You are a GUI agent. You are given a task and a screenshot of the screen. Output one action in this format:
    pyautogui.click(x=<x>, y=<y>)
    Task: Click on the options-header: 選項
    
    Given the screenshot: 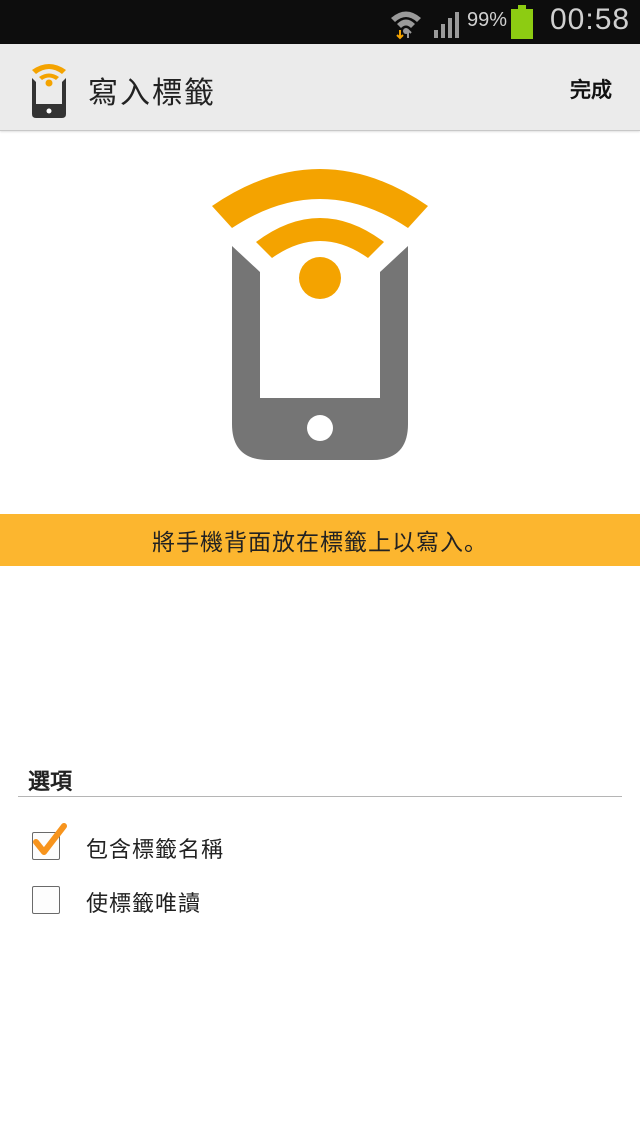 What is the action you would take?
    pyautogui.click(x=50, y=782)
    